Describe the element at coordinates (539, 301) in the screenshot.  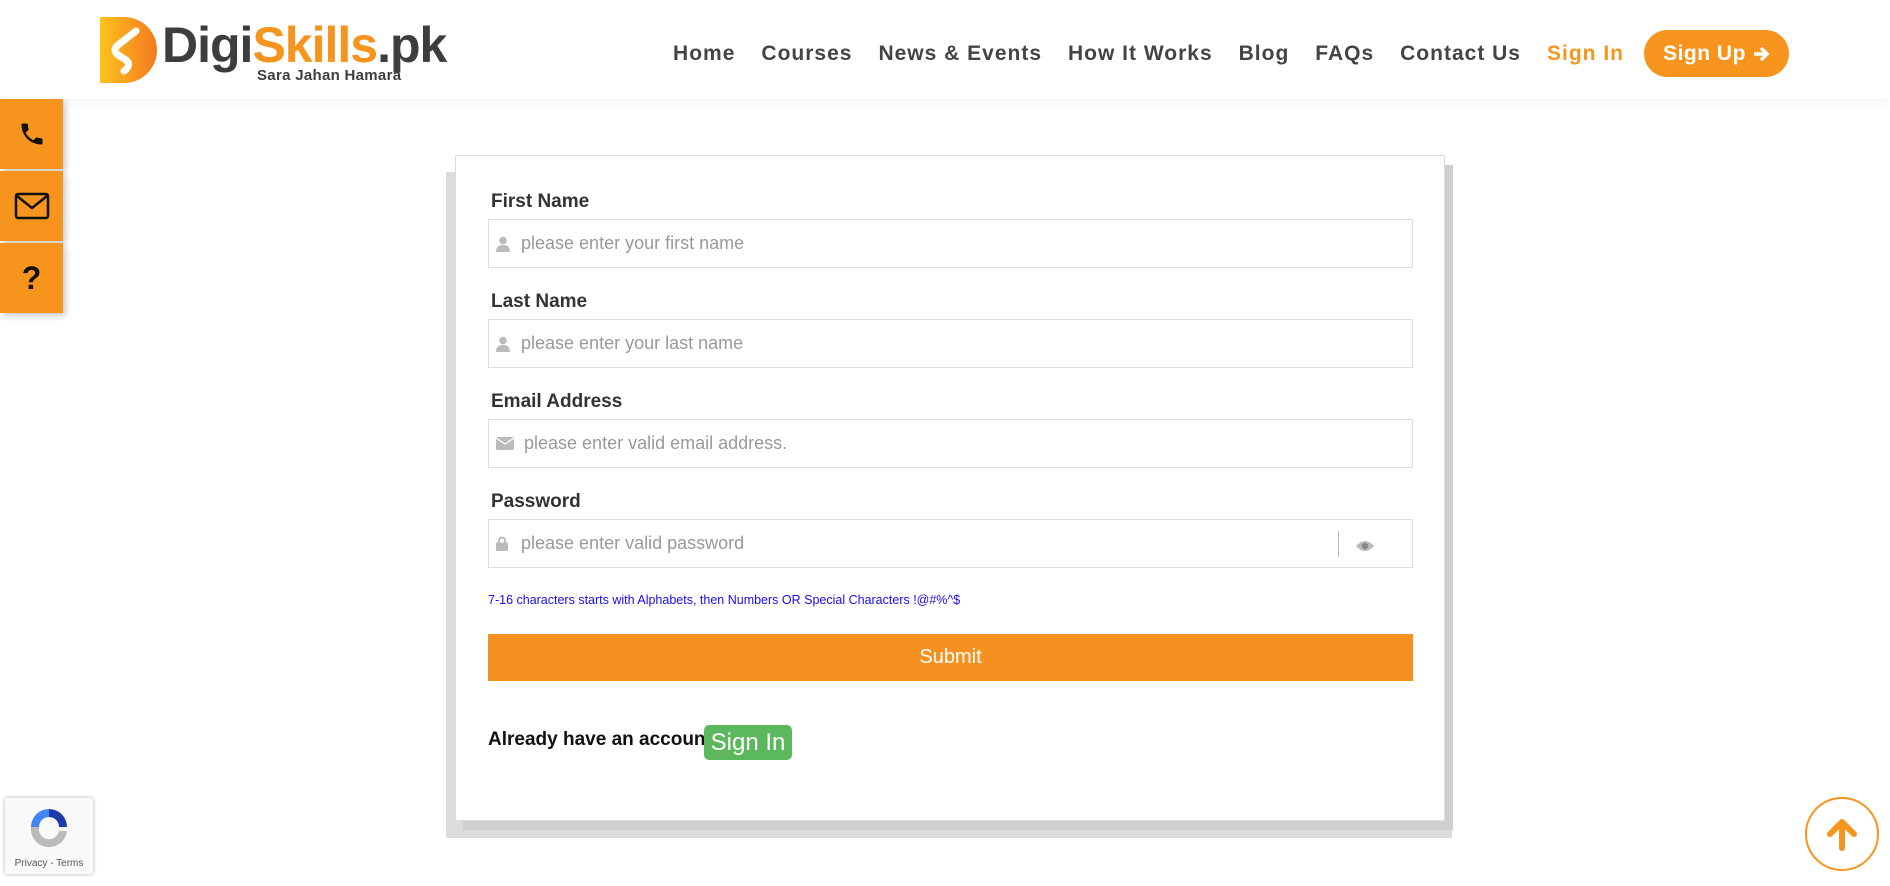
I see `last-name-label: Last Name` at that location.